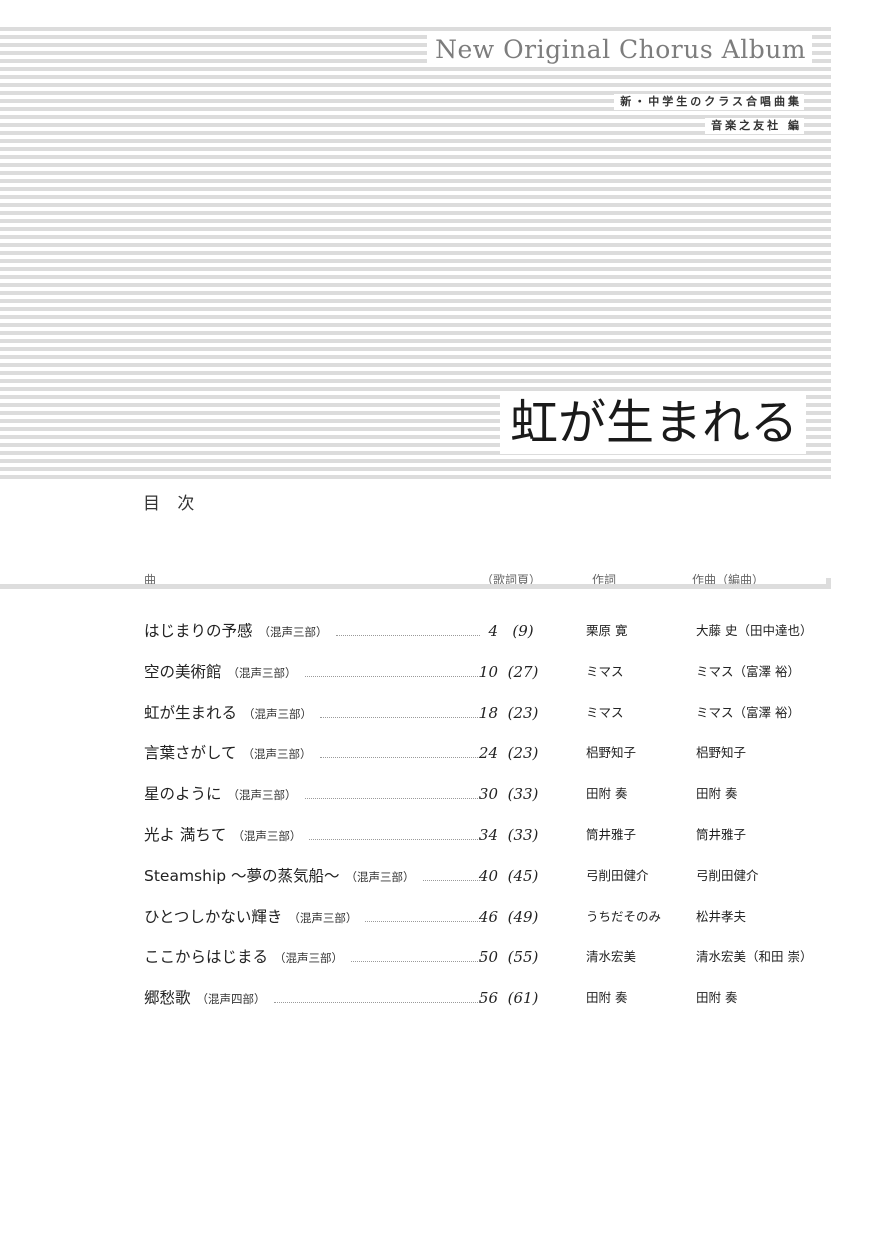 This screenshot has height=1236, width=874. Describe the element at coordinates (242, 875) in the screenshot. I see `song-title: Steamship ～夢の蒸気船～` at that location.